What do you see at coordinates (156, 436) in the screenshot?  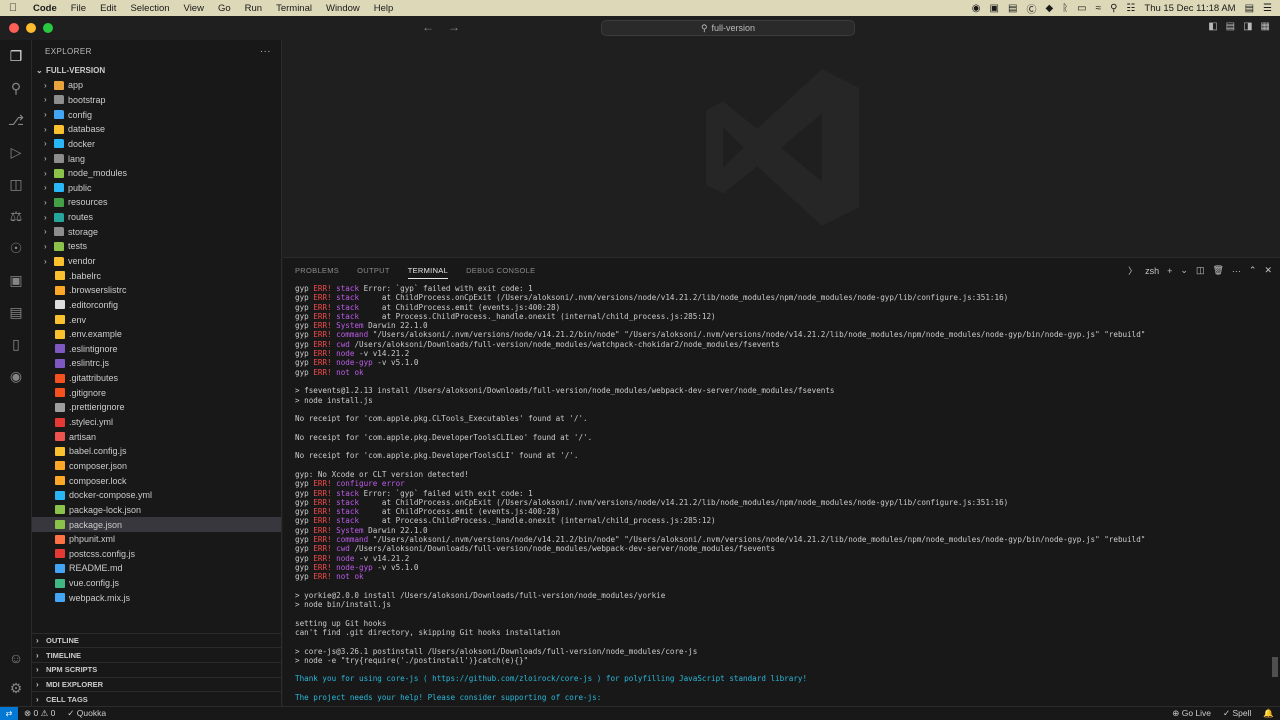 I see `tree-file: artisan` at bounding box center [156, 436].